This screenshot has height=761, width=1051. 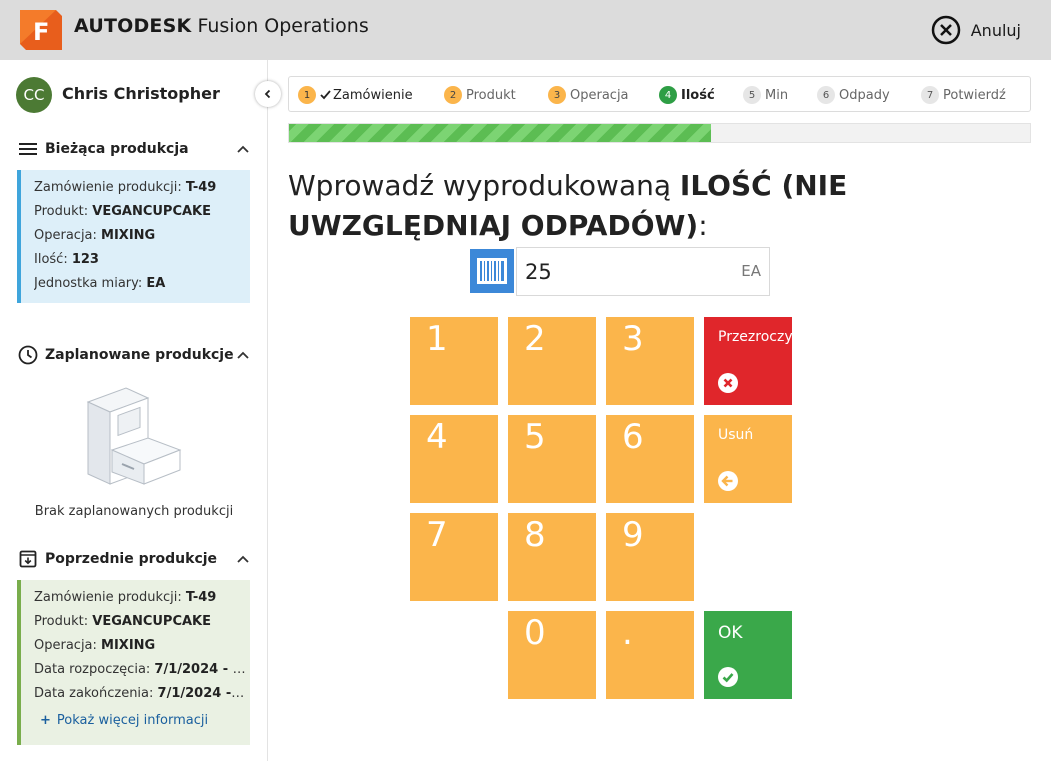 I want to click on current-row-order: Zamówienie produkcji: T-49, so click(x=140, y=191).